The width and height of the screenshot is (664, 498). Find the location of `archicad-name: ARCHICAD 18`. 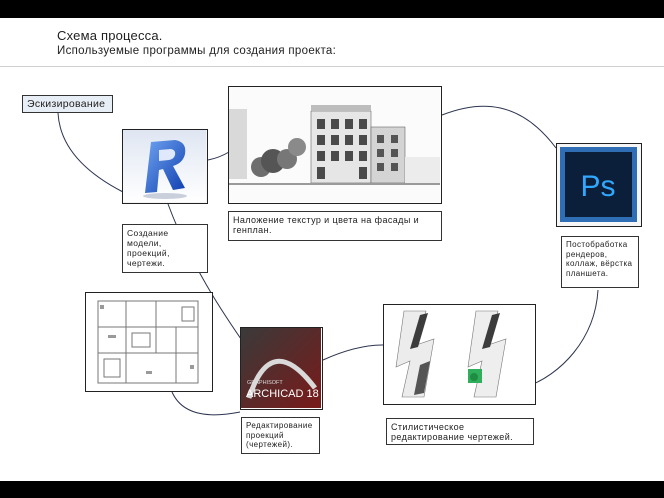

archicad-name: ARCHICAD 18 is located at coordinates (282, 394).